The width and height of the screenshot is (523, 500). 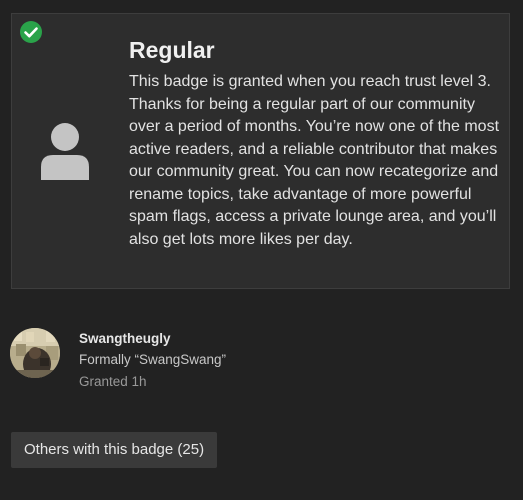 I want to click on granted-time: Granted 1h, so click(x=113, y=381).